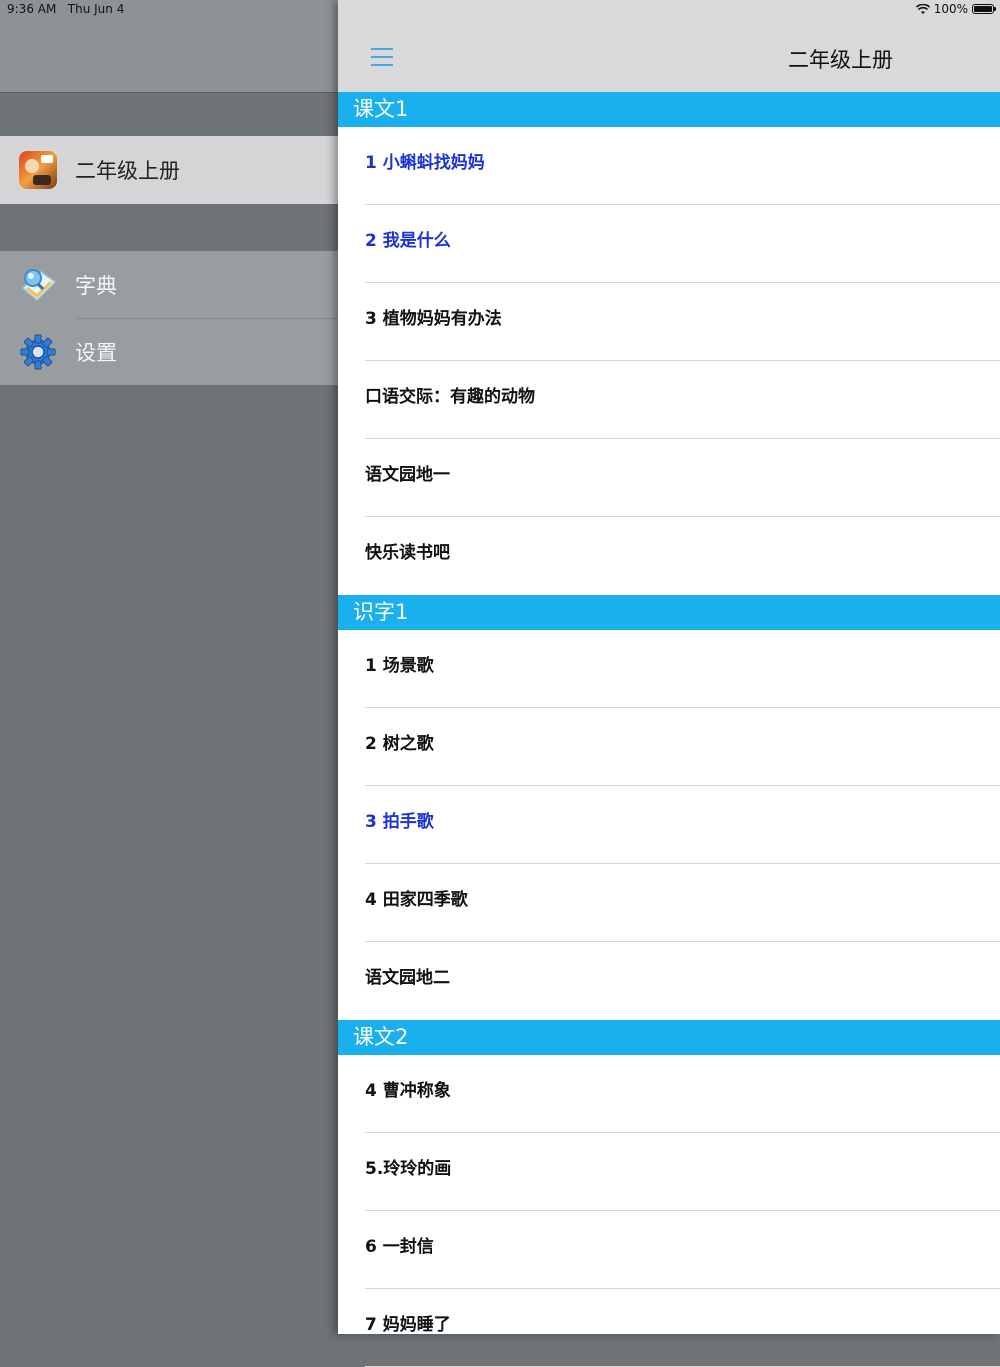 This screenshot has height=1367, width=1000. I want to click on sidebar-item-dictionary: 字典, so click(169, 284).